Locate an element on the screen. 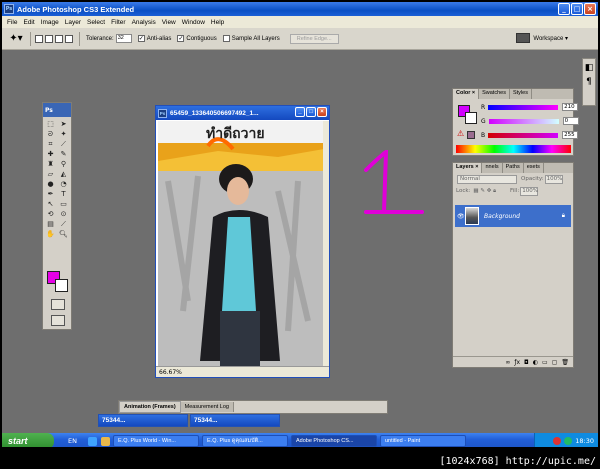 The height and width of the screenshot is (469, 600). doc-close-button: × is located at coordinates (322, 112).